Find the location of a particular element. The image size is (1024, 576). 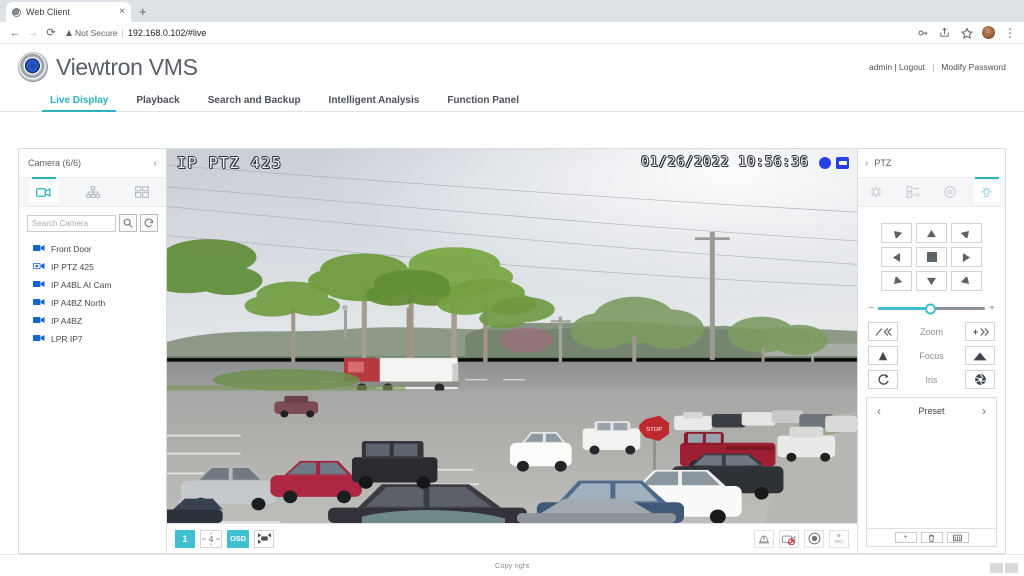

ptz-optics-controls: Zoom Focus Iris is located at coordinates (931, 354).